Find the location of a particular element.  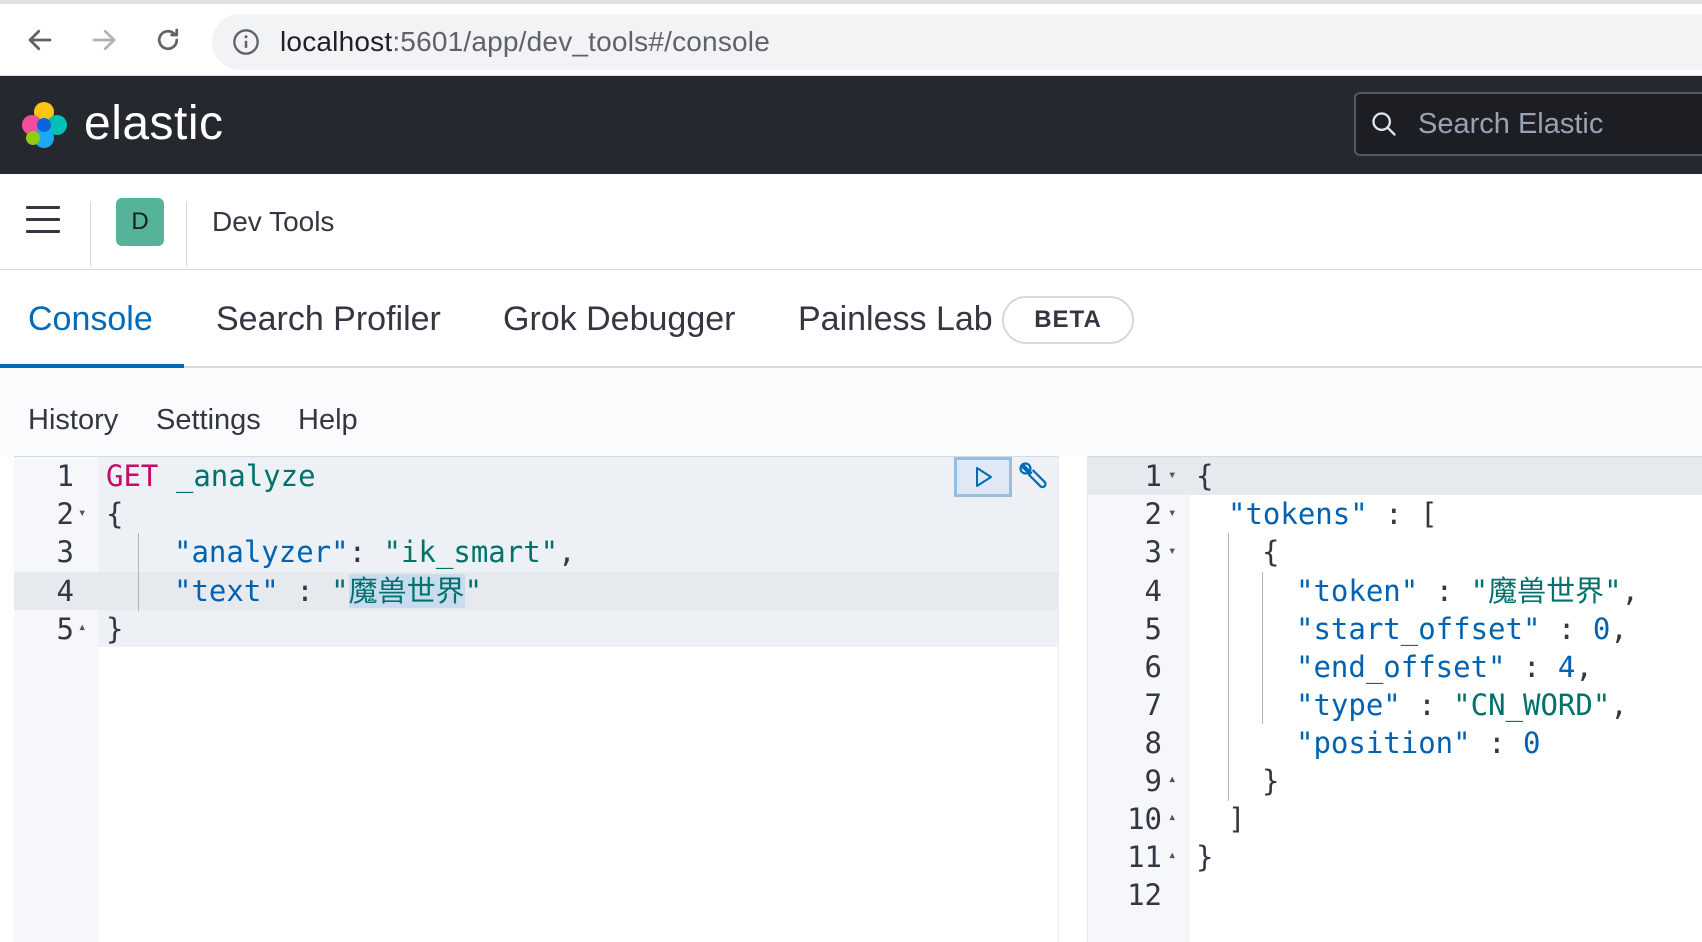

line-number: 8 is located at coordinates (1153, 743).